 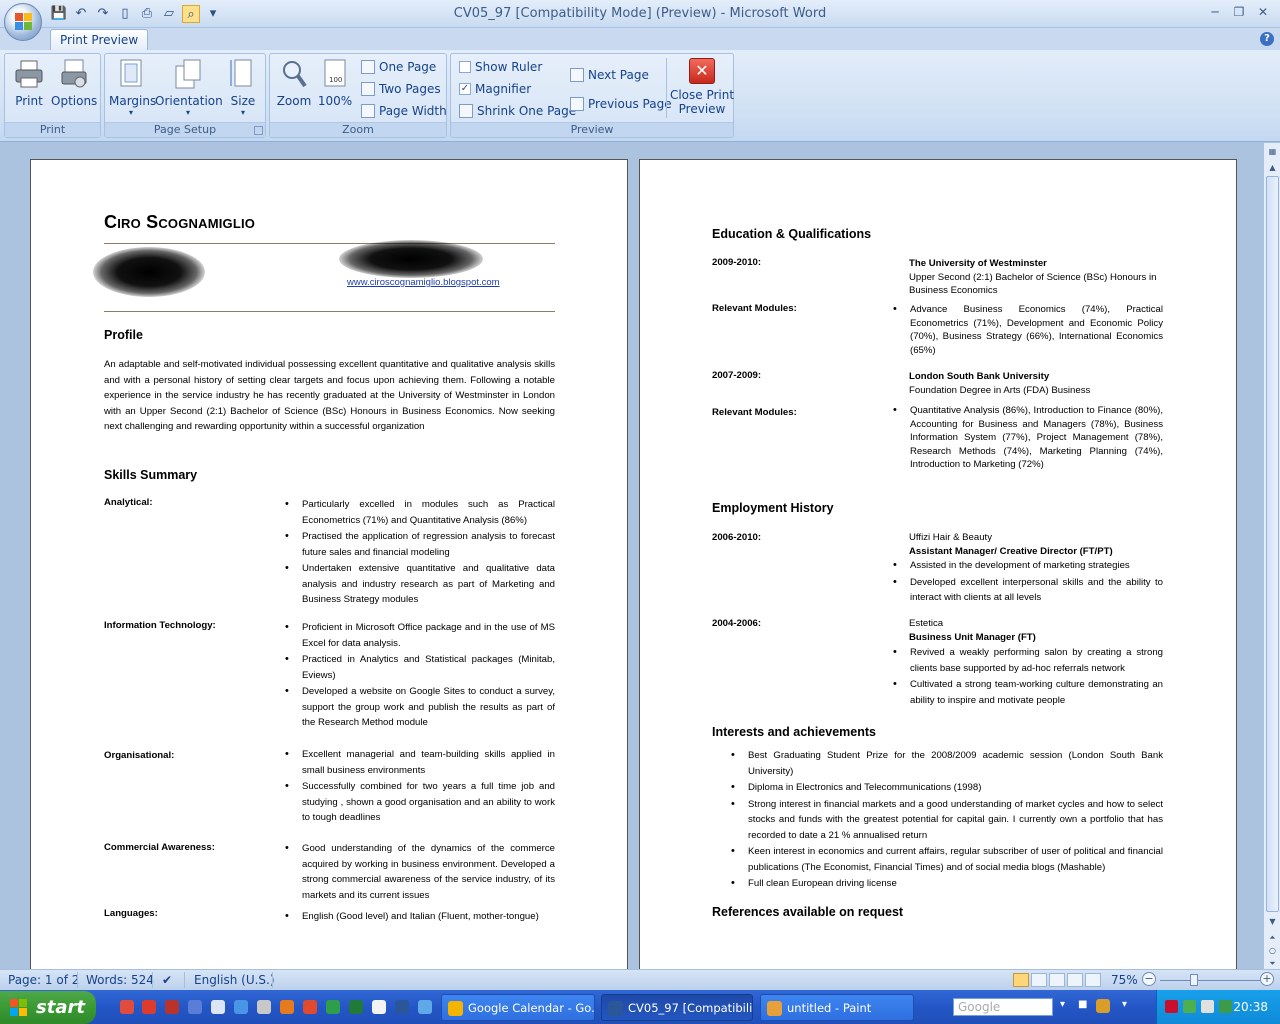 What do you see at coordinates (1171, 1006) in the screenshot?
I see `mcafee-icon` at bounding box center [1171, 1006].